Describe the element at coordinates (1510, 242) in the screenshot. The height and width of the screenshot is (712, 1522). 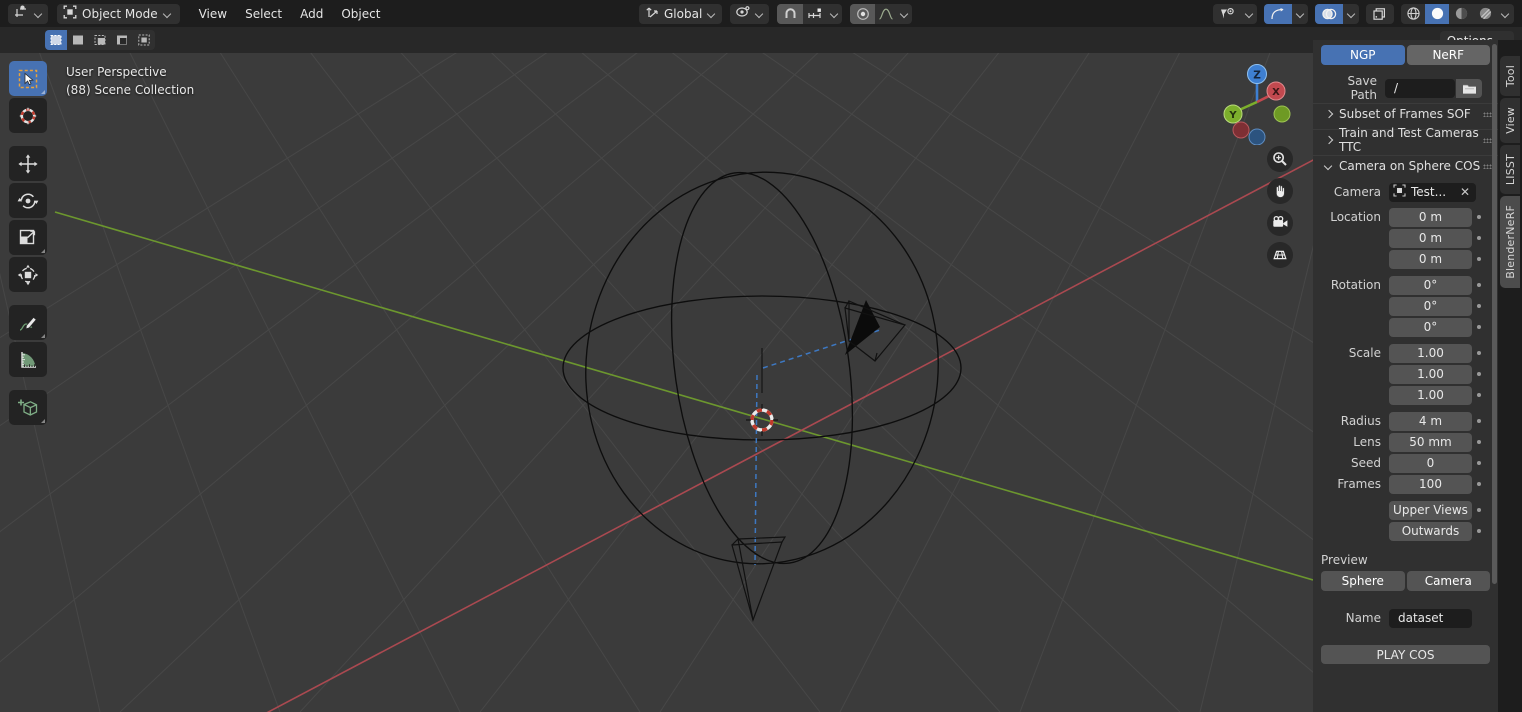
I see `vtab-blendernerf: BlenderNeRF` at that location.